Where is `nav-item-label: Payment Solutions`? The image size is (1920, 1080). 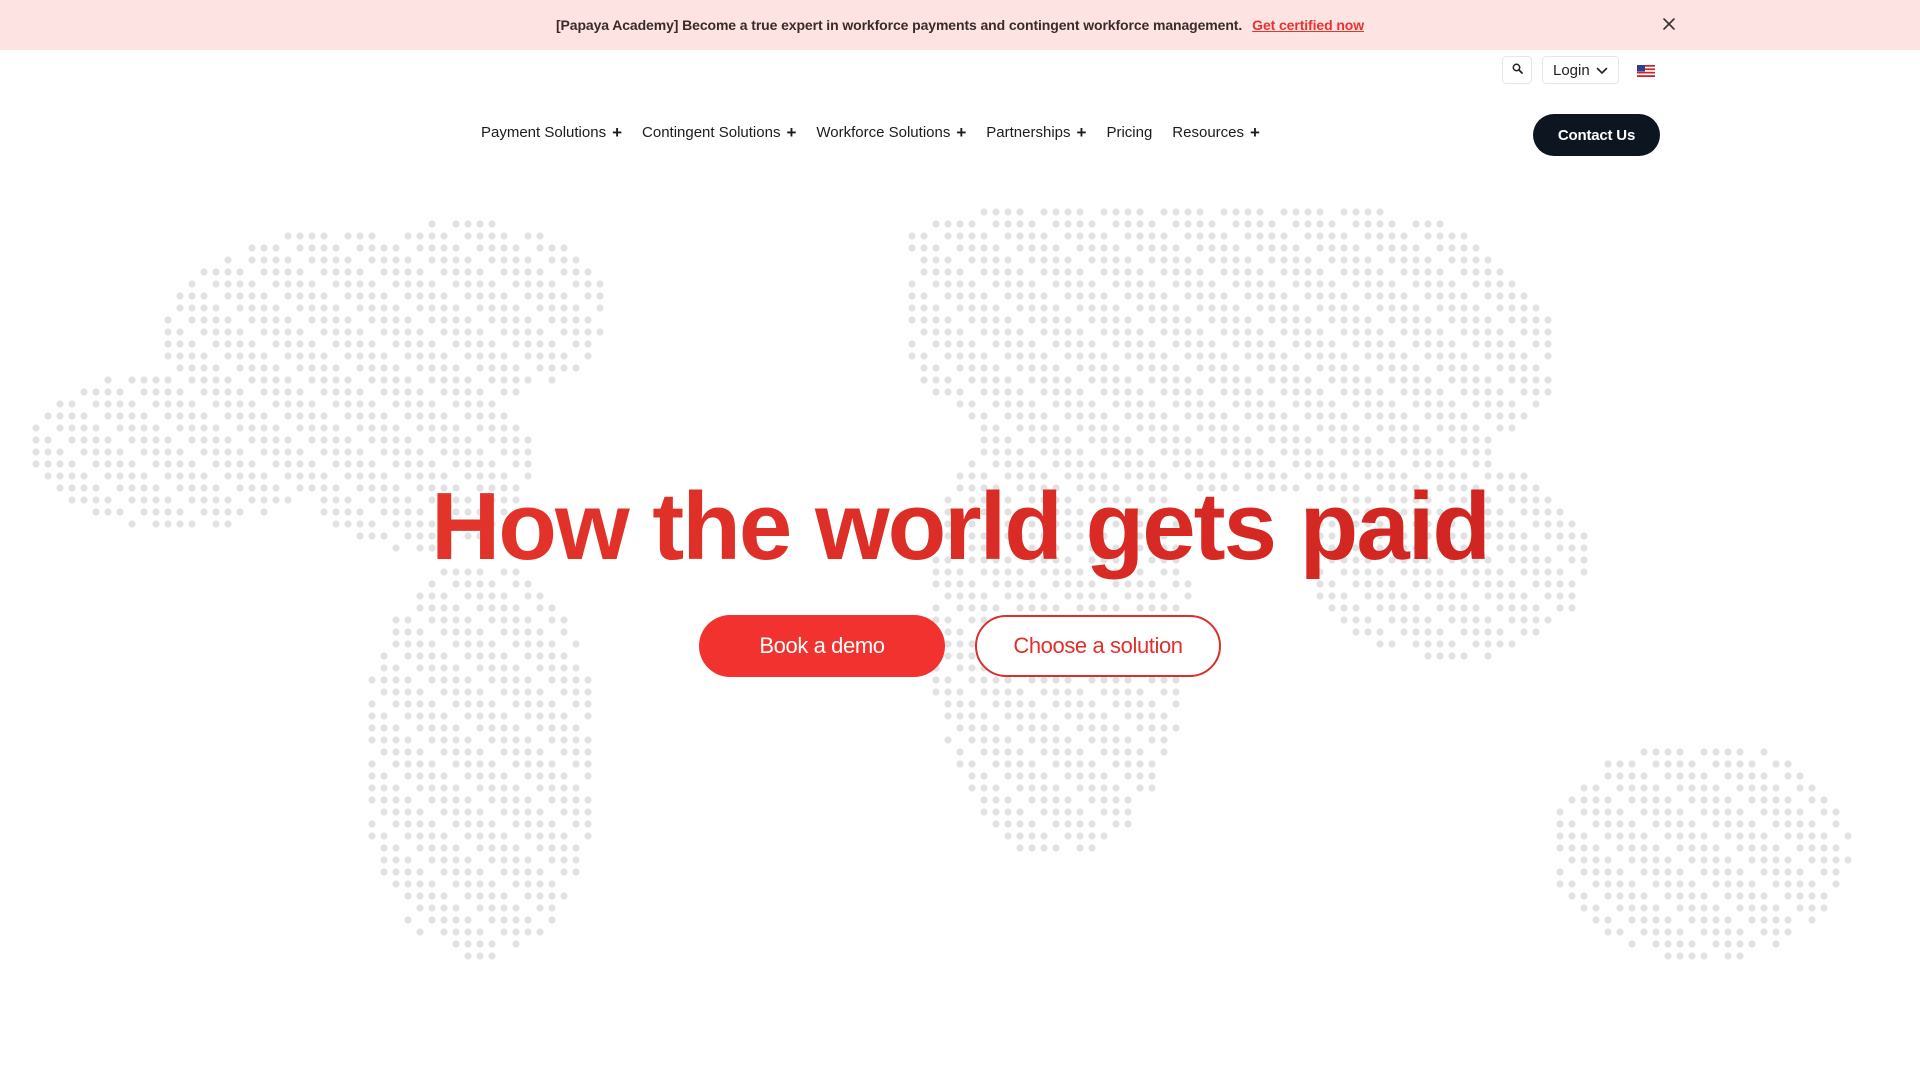 nav-item-label: Payment Solutions is located at coordinates (544, 132).